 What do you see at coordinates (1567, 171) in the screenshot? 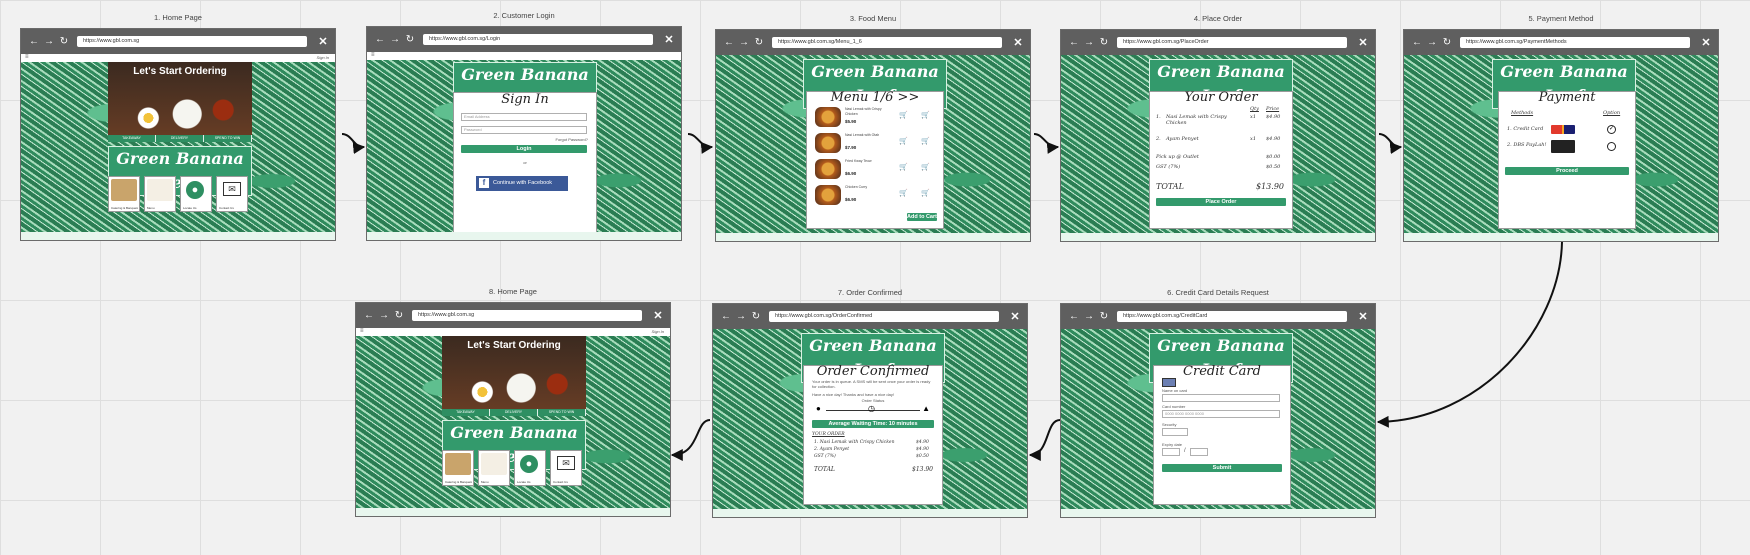
I see `proceed-button: Proceed` at bounding box center [1567, 171].